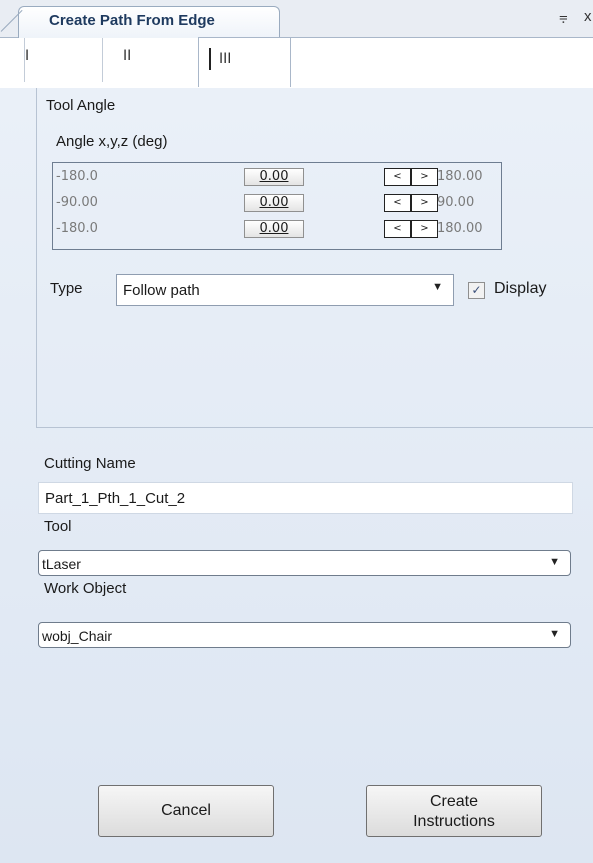 The image size is (593, 863). I want to click on tab-i-label: I, so click(27, 56).